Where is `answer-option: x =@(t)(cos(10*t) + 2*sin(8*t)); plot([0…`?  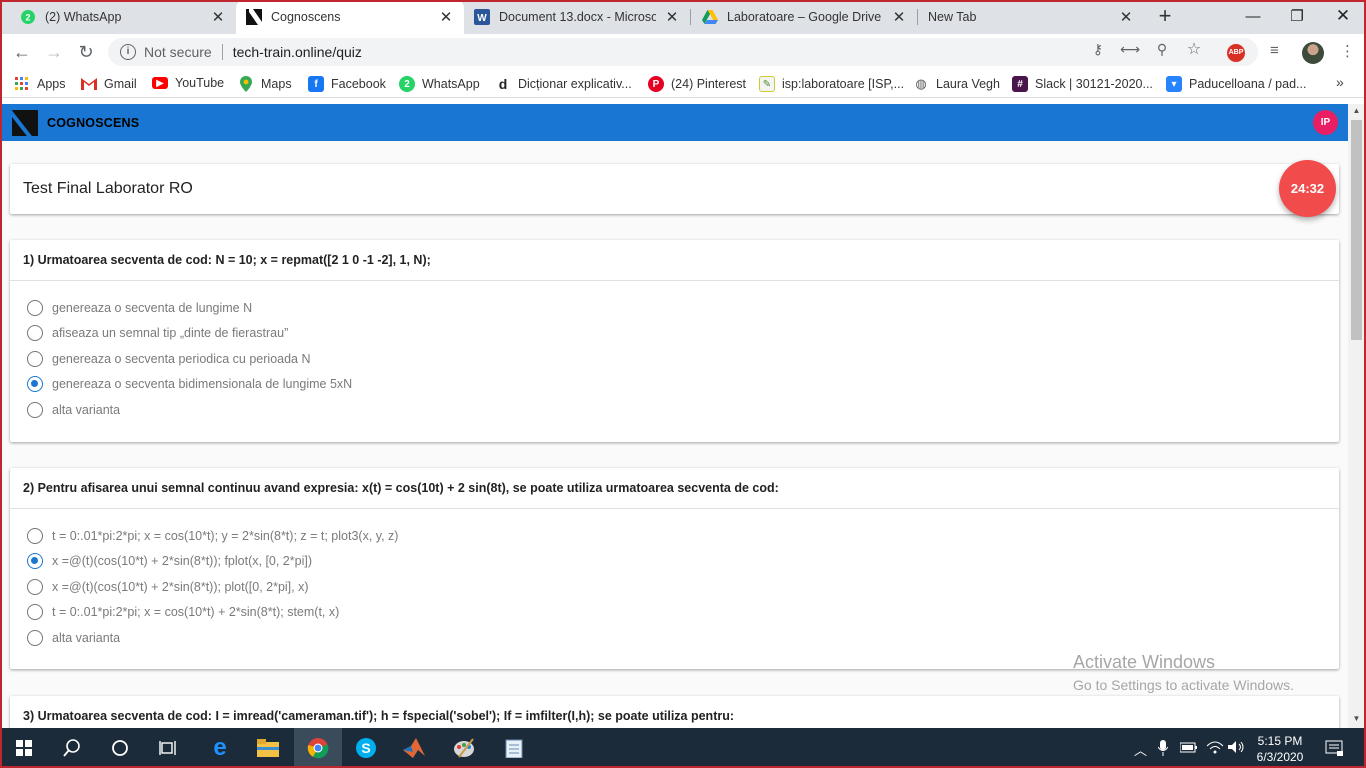
answer-option: x =@(t)(cos(10*t) + 2*sin(8*t)); plot([0… is located at coordinates (683, 587).